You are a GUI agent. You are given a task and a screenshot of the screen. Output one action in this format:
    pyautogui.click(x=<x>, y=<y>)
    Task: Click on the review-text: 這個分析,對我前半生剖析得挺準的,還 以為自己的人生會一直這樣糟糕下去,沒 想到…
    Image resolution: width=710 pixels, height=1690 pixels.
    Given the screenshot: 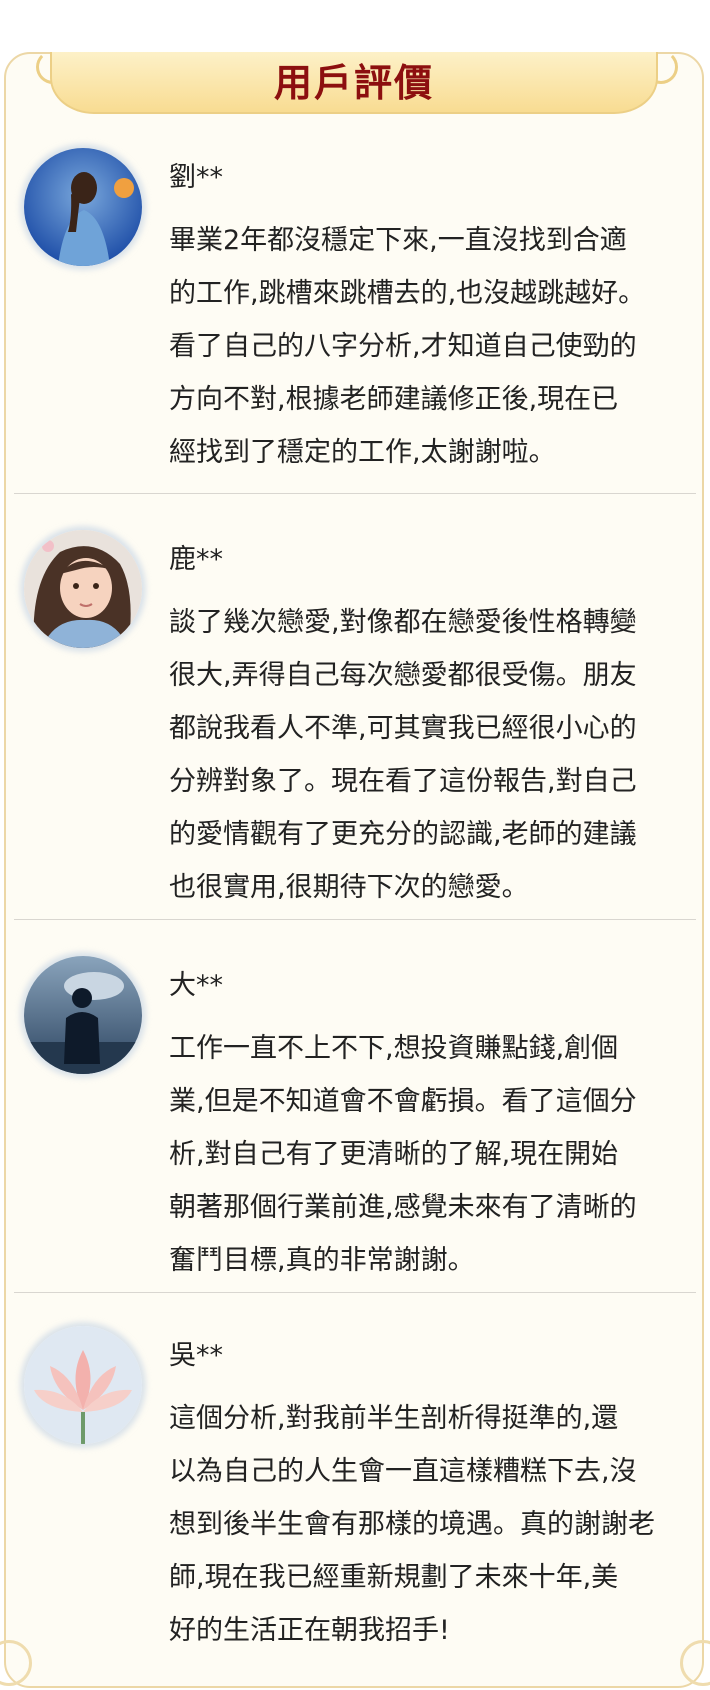 What is the action you would take?
    pyautogui.click(x=412, y=1524)
    